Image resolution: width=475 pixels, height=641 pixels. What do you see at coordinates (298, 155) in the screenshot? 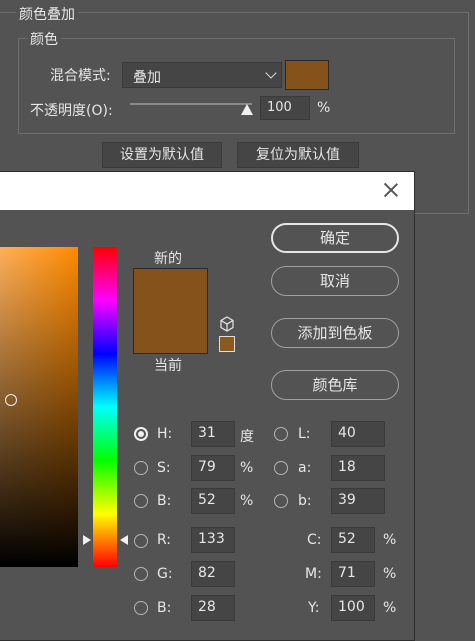
I see `reset-default-button: 复位为默认值` at bounding box center [298, 155].